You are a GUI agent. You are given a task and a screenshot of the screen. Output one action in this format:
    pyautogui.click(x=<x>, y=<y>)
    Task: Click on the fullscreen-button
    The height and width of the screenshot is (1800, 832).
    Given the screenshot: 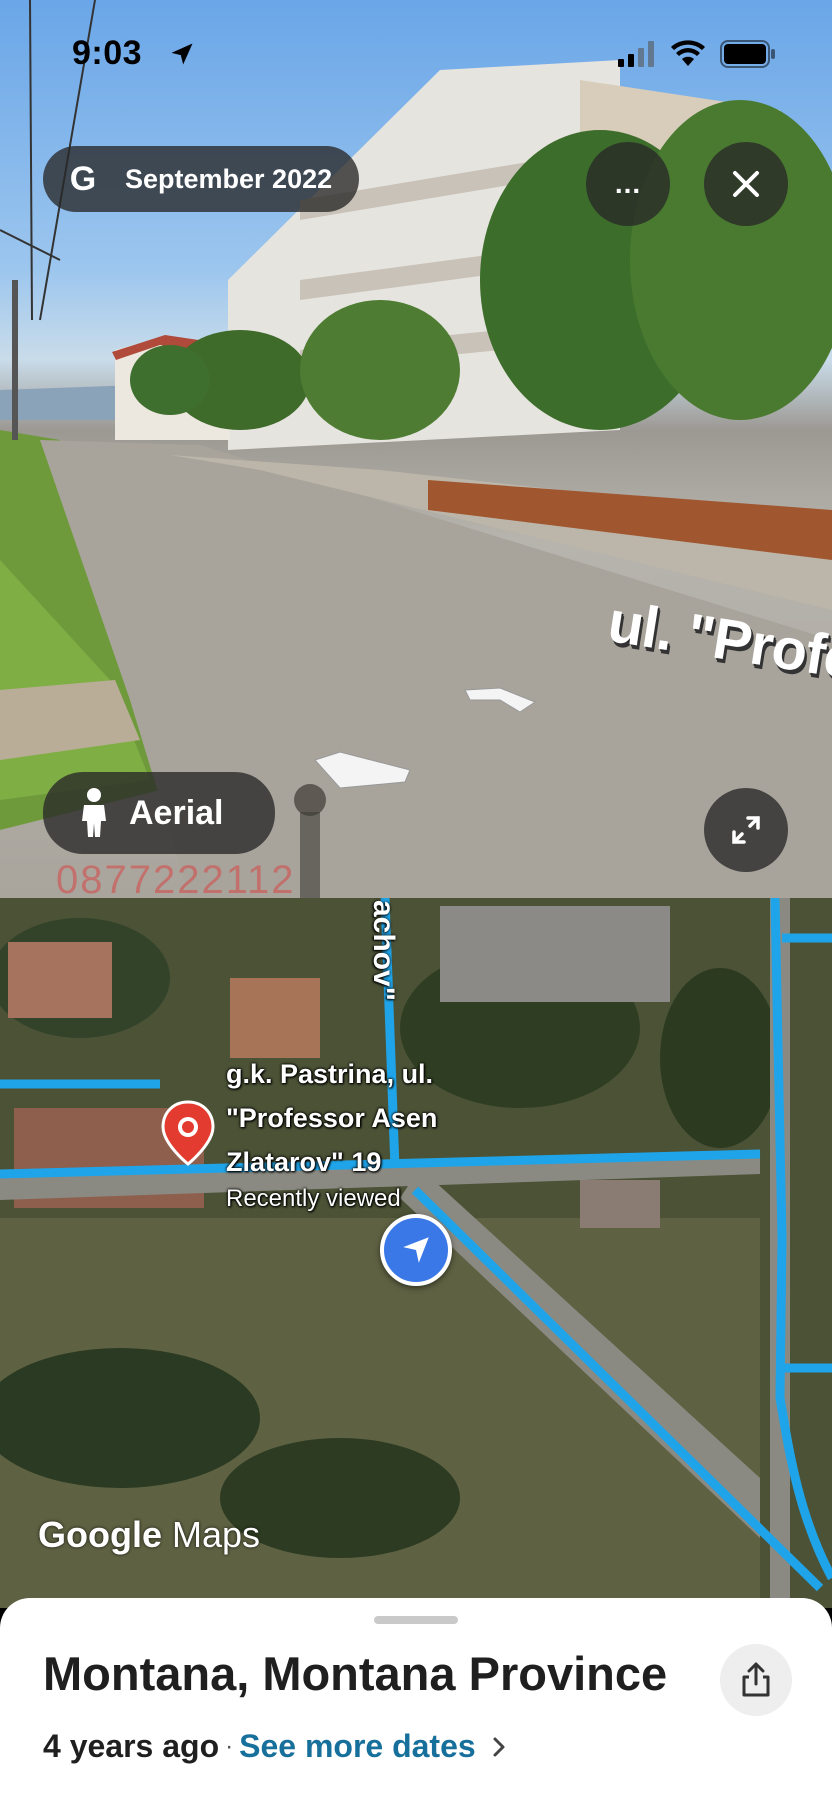 What is the action you would take?
    pyautogui.click(x=746, y=830)
    